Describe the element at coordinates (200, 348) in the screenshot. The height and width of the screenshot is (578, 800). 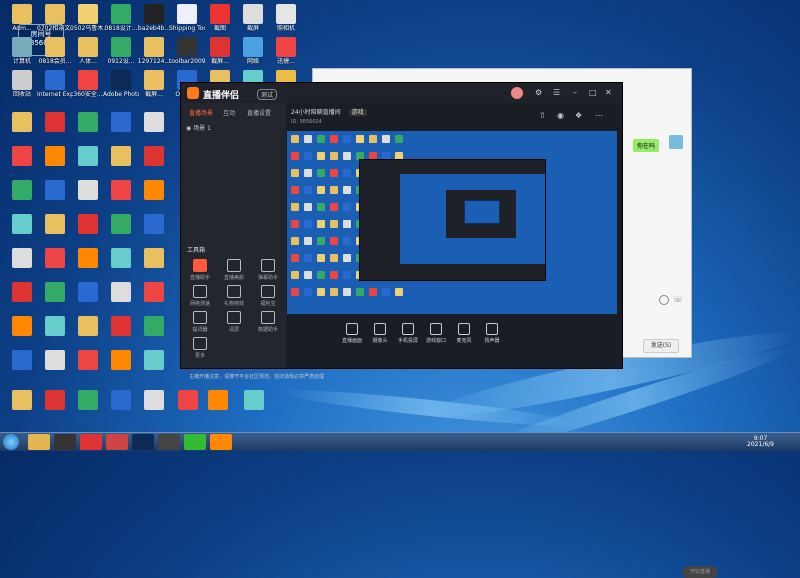
I see `tool-item: 更多` at that location.